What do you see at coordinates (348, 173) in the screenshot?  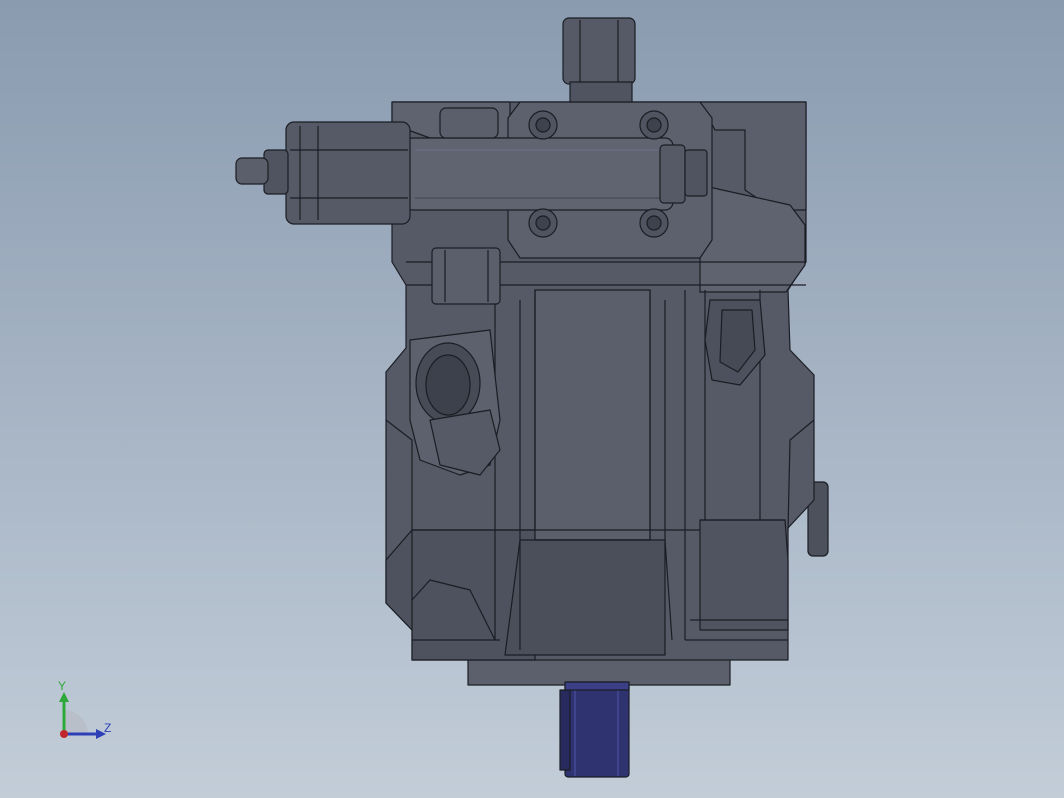 I see `valve-adjuster-nut` at bounding box center [348, 173].